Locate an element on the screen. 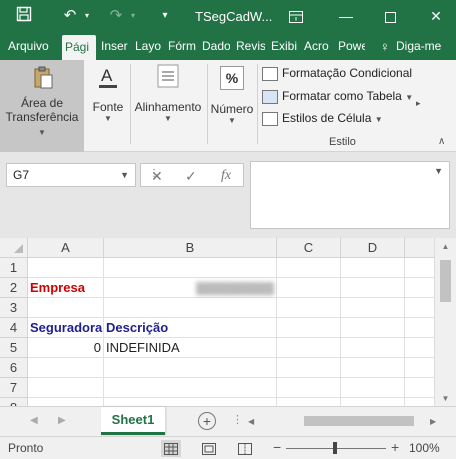 The image size is (456, 459). row-header-7: 7 is located at coordinates (14, 388).